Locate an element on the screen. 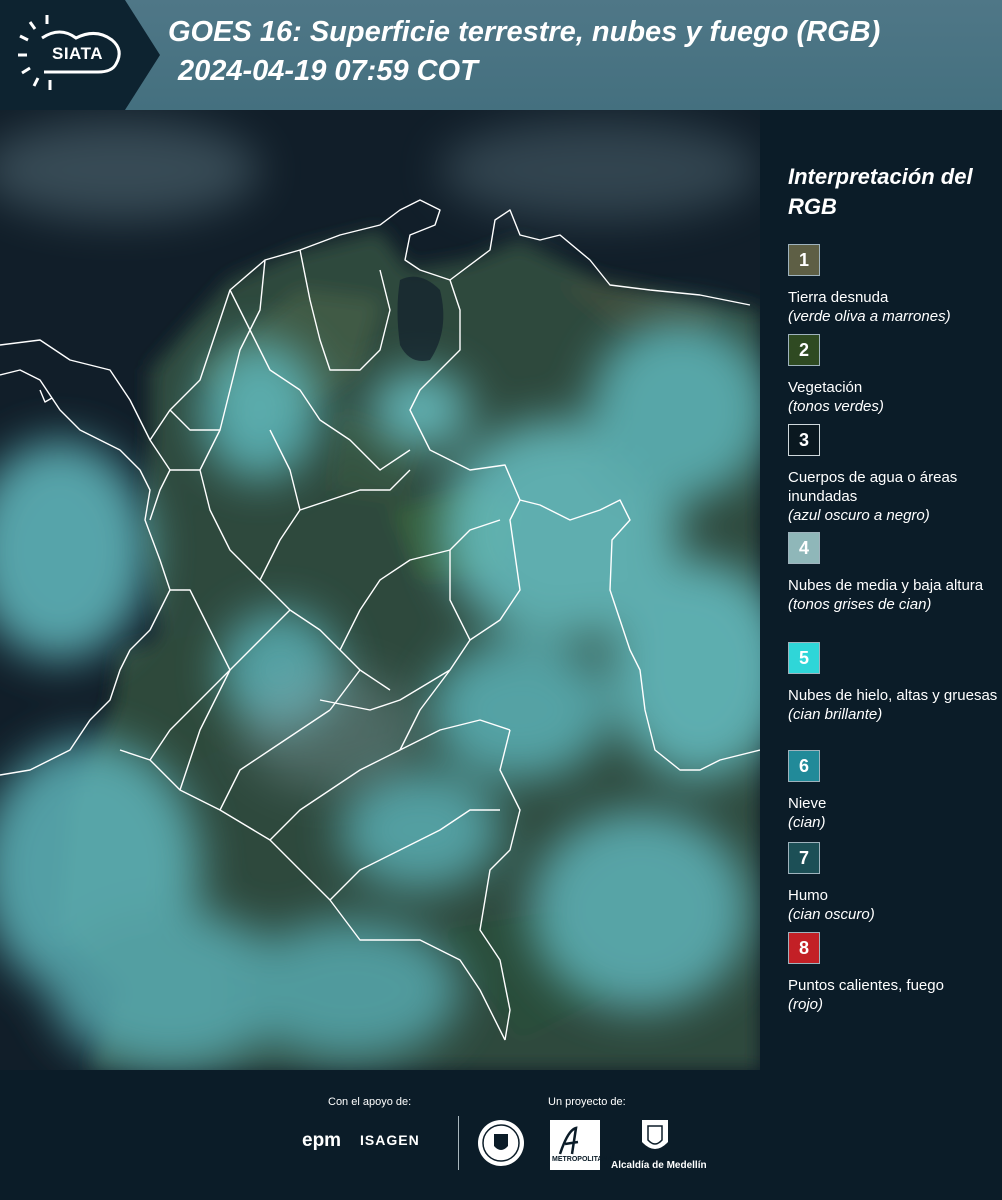  legend-label: Vegetación is located at coordinates (825, 387).